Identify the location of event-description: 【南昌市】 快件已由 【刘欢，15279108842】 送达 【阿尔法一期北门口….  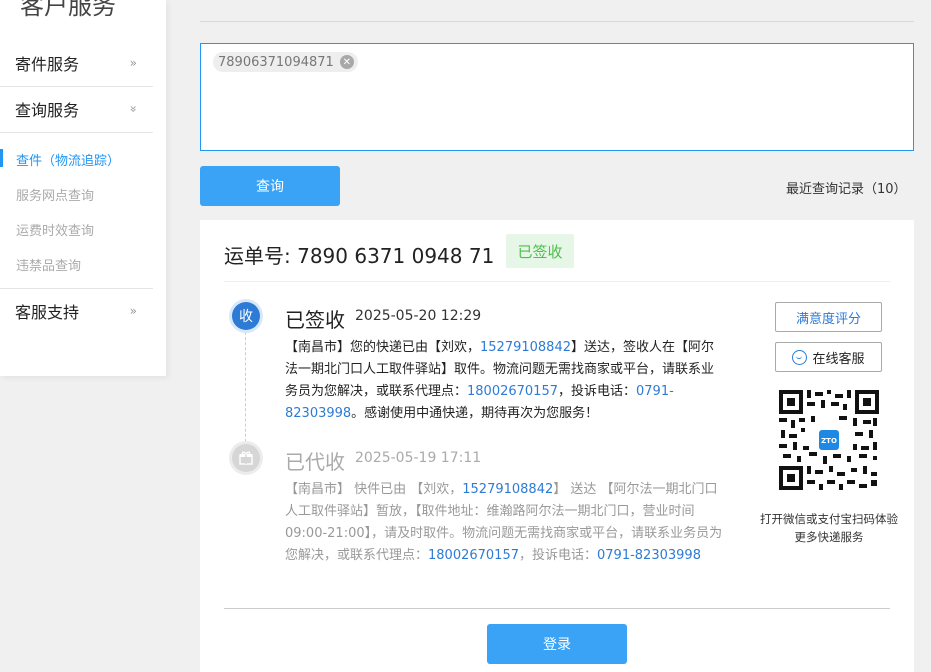
(504, 522).